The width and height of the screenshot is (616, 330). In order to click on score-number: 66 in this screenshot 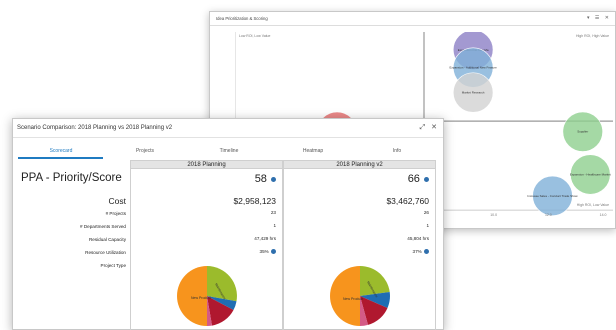, I will do `click(413, 179)`.